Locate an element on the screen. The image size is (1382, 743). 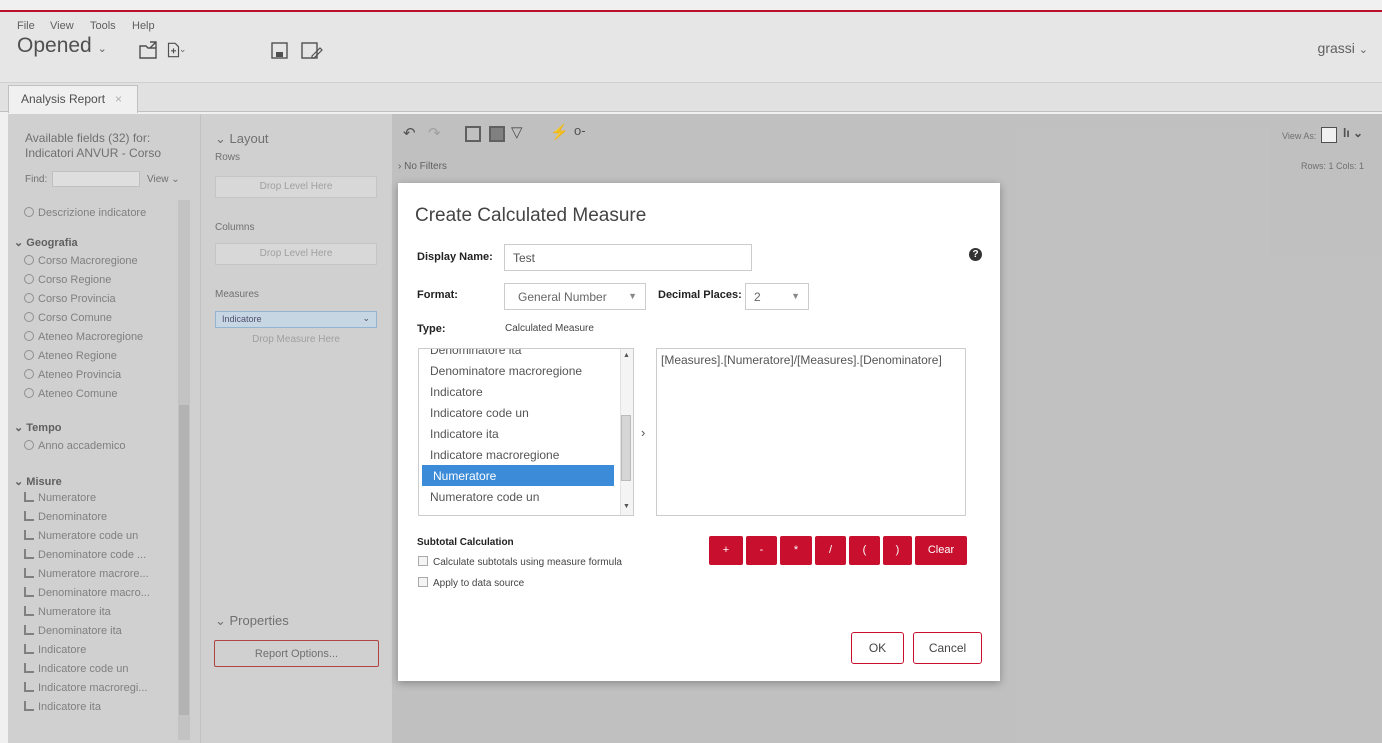
plus-button: + is located at coordinates (726, 550).